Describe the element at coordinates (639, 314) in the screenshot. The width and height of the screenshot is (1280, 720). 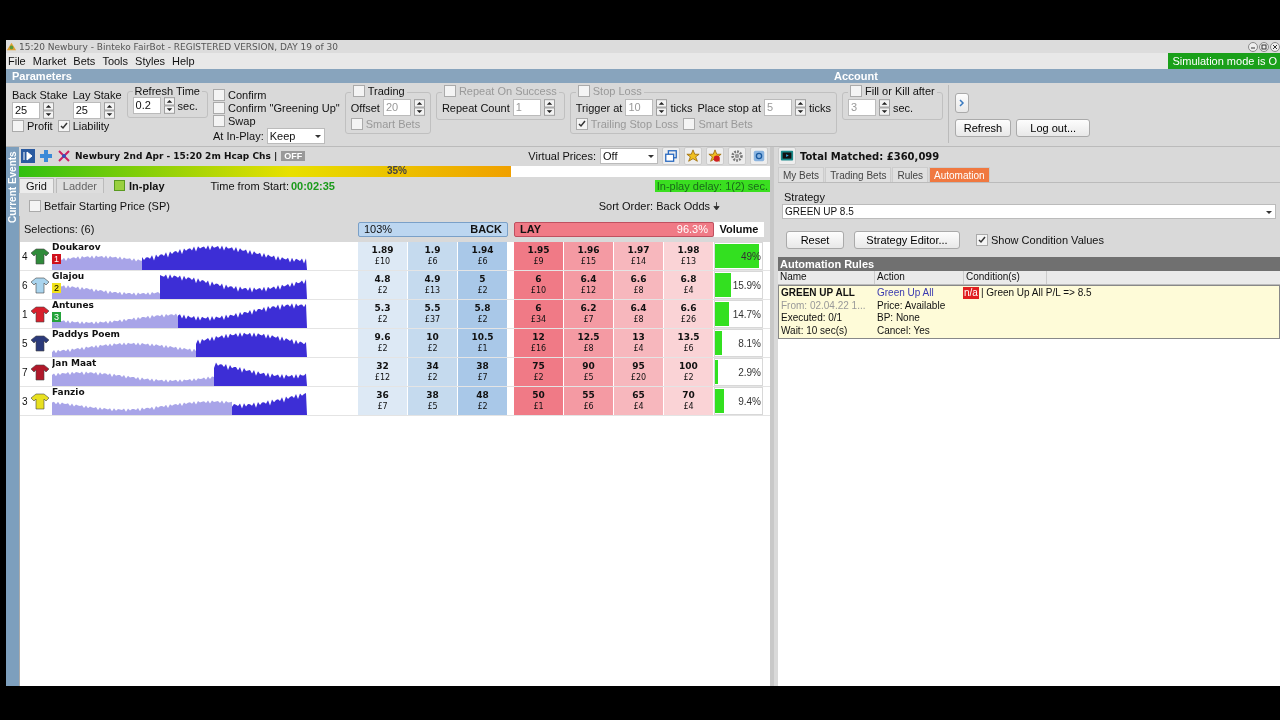
I see `lay-price-cell: 6.4 £8` at that location.